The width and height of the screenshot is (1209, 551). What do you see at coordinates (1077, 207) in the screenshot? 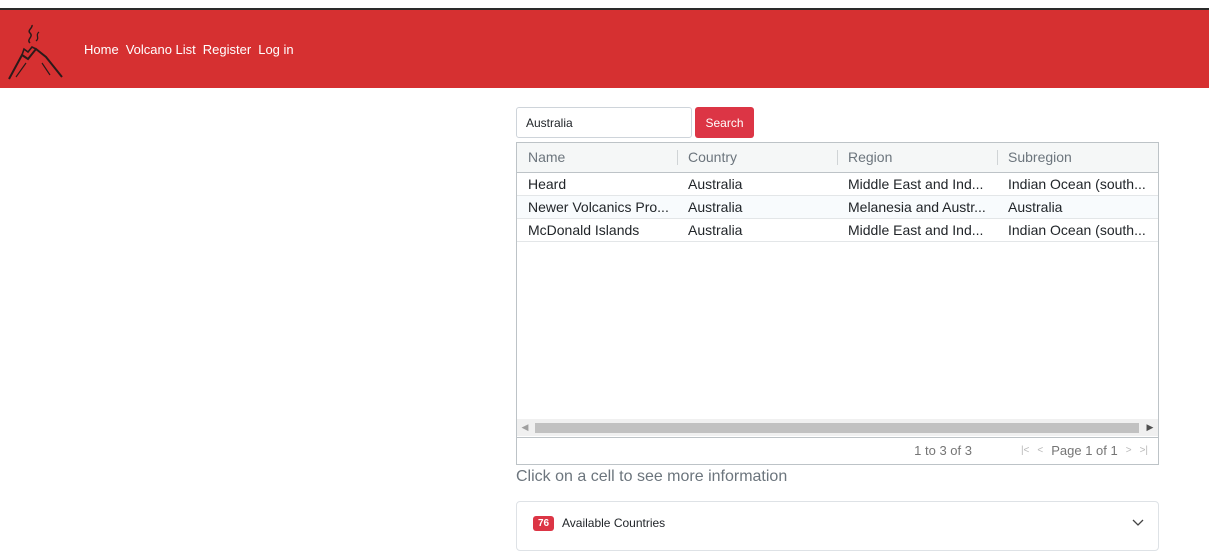
I see `cell-subregion: Australia` at bounding box center [1077, 207].